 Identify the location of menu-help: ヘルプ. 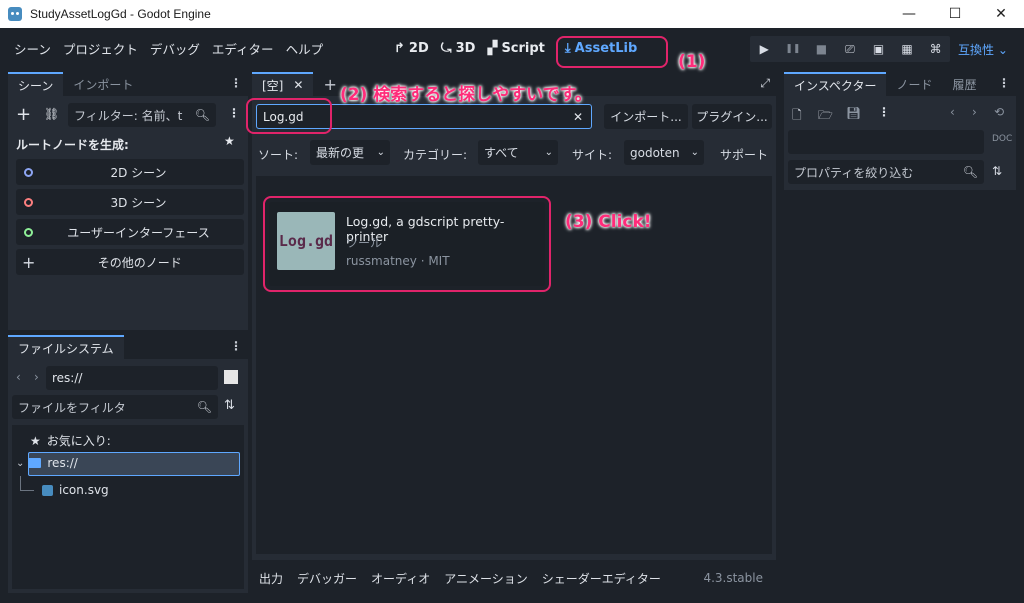
(305, 48).